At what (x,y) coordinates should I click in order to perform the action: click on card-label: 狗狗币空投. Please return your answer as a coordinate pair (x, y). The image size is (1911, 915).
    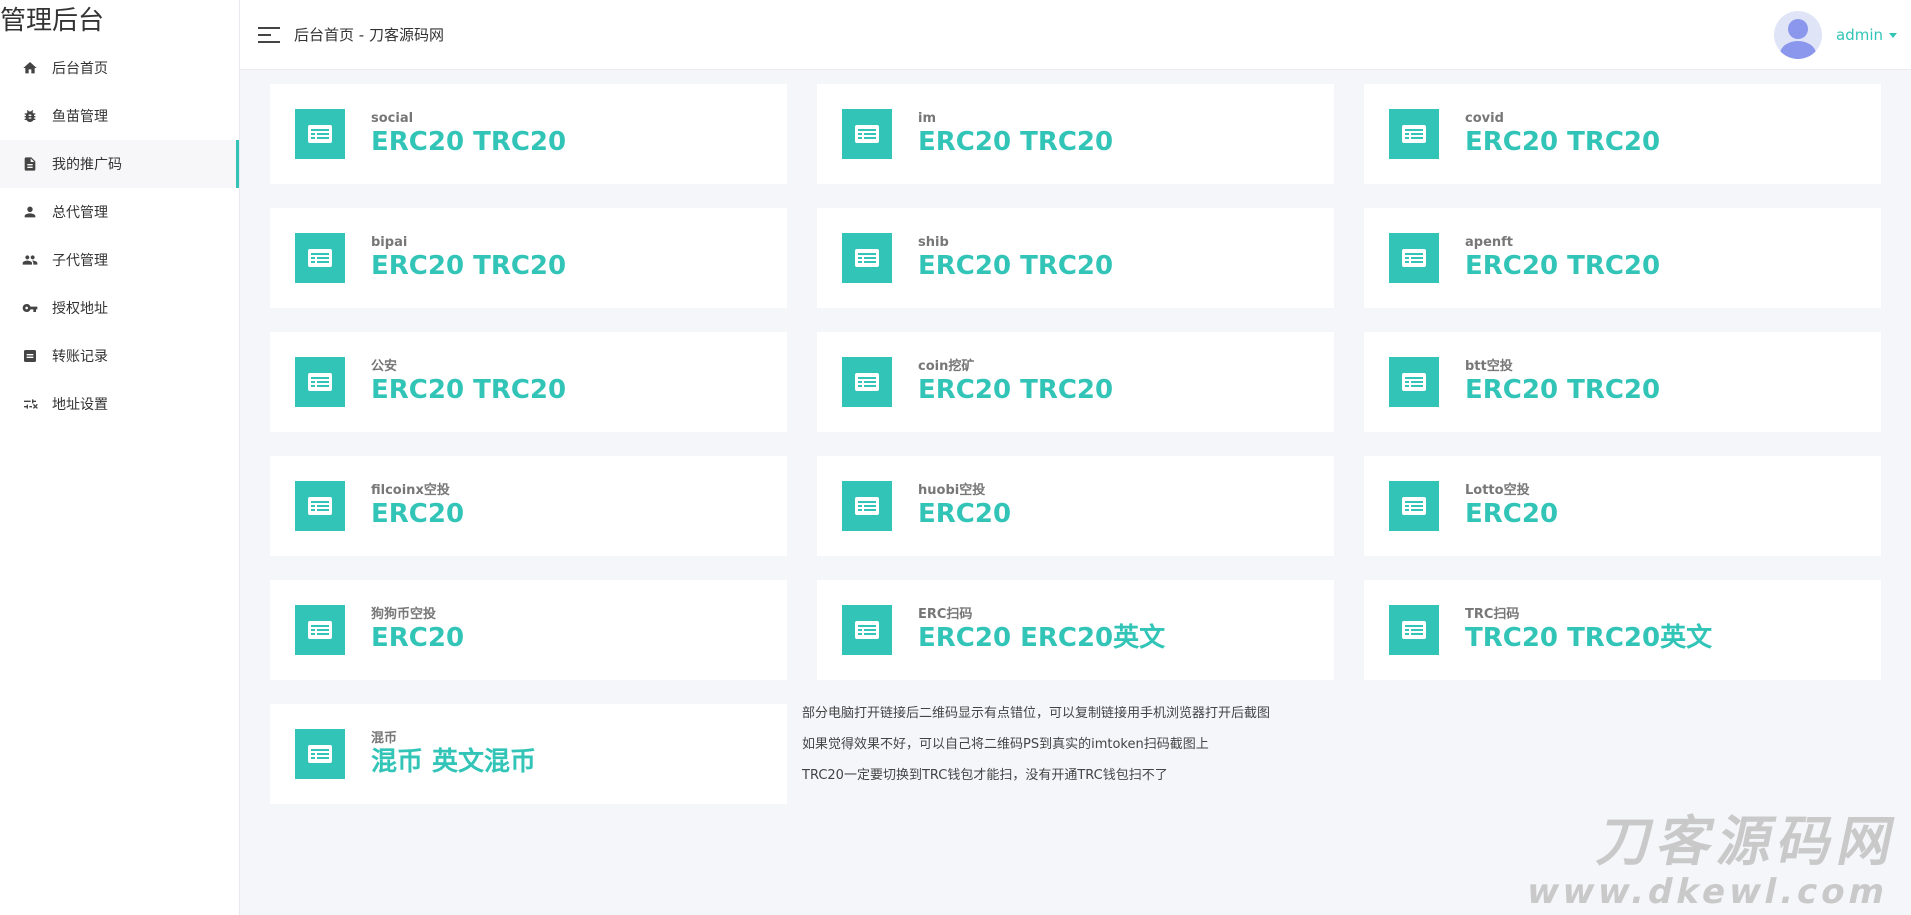
    Looking at the image, I should click on (404, 614).